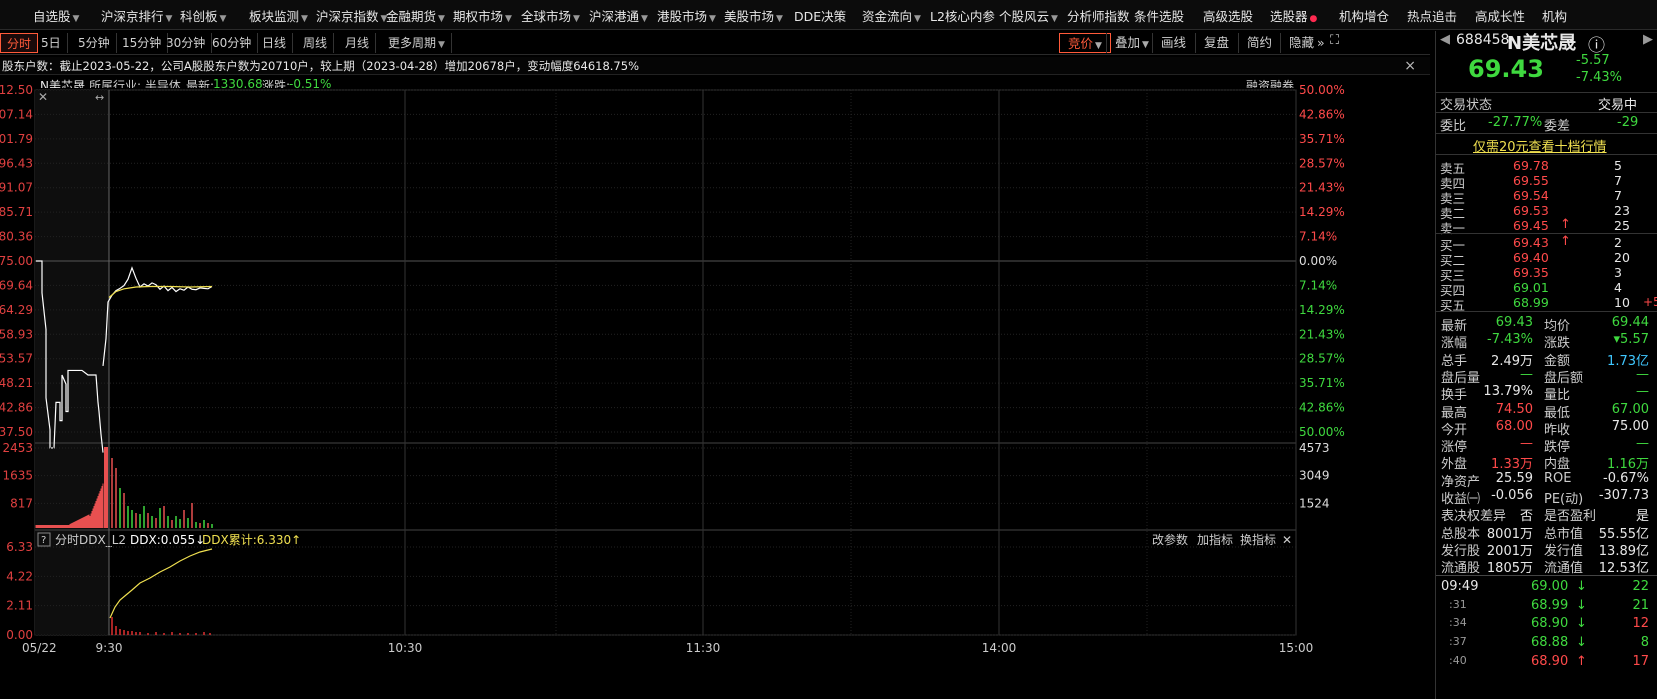 The height and width of the screenshot is (699, 1657). Describe the element at coordinates (405, 648) in the screenshot. I see `time-label: 10:30` at that location.